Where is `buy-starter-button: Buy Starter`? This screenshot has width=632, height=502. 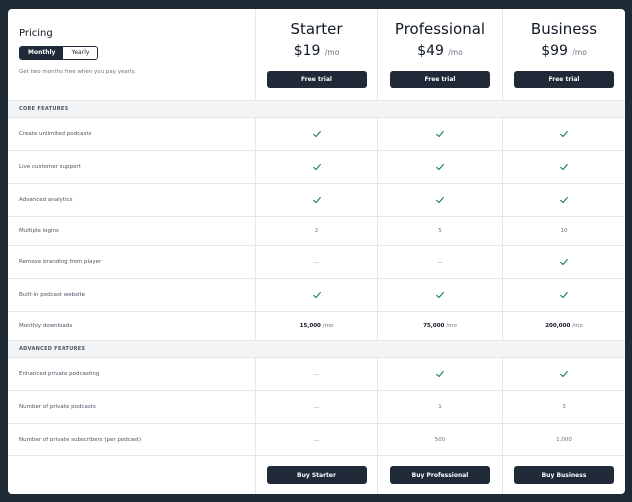 buy-starter-button: Buy Starter is located at coordinates (316, 475).